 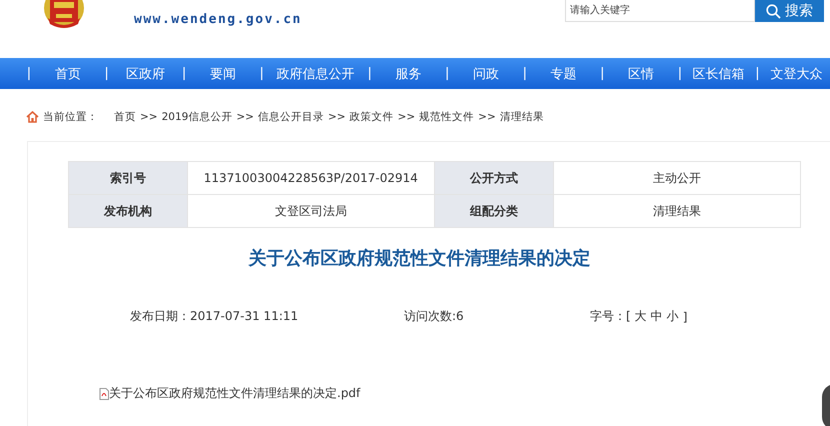 I want to click on breadcrumb-link: 政策文件, so click(x=372, y=117).